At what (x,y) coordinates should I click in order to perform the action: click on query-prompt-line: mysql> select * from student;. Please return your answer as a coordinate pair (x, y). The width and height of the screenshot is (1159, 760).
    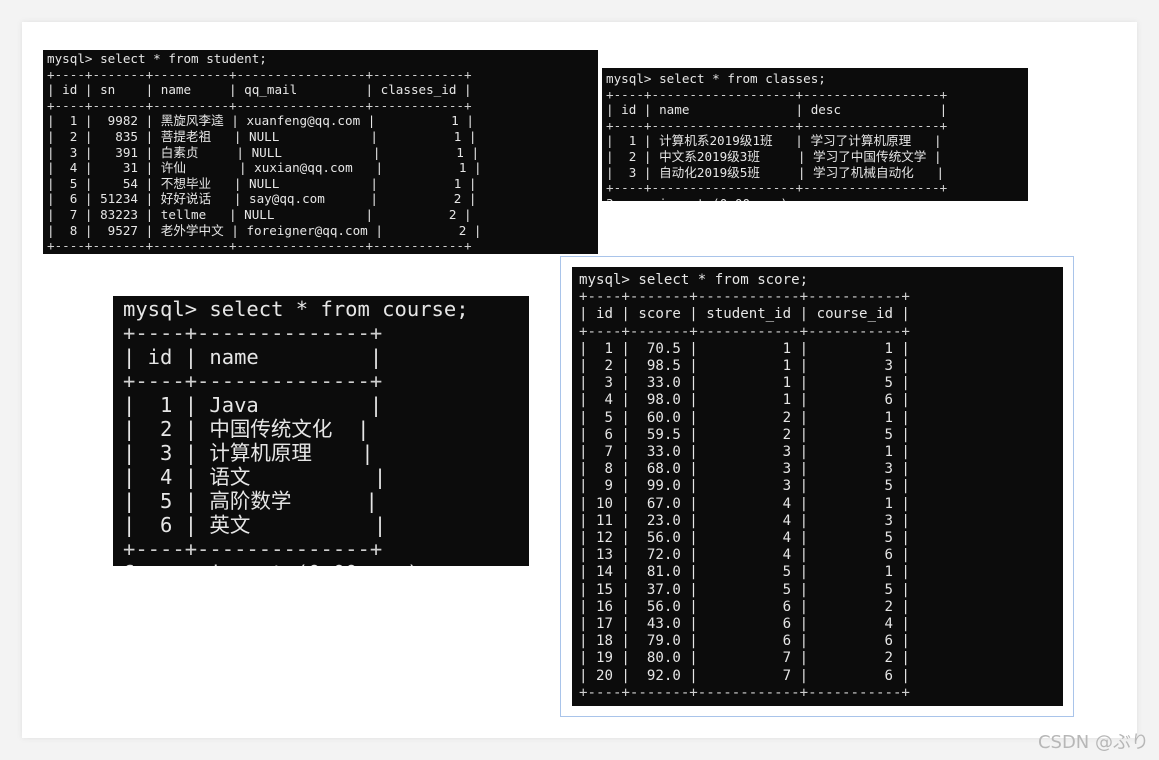
    Looking at the image, I should click on (157, 58).